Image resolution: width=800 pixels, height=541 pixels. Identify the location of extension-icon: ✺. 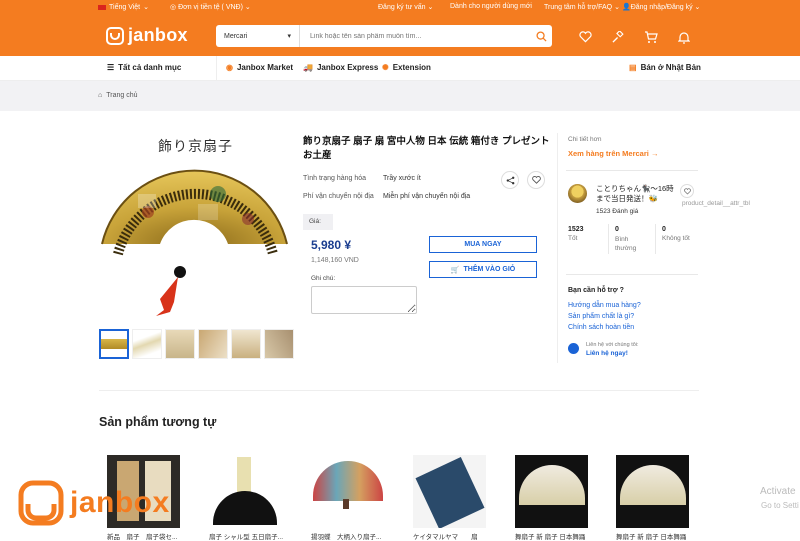
(385, 67).